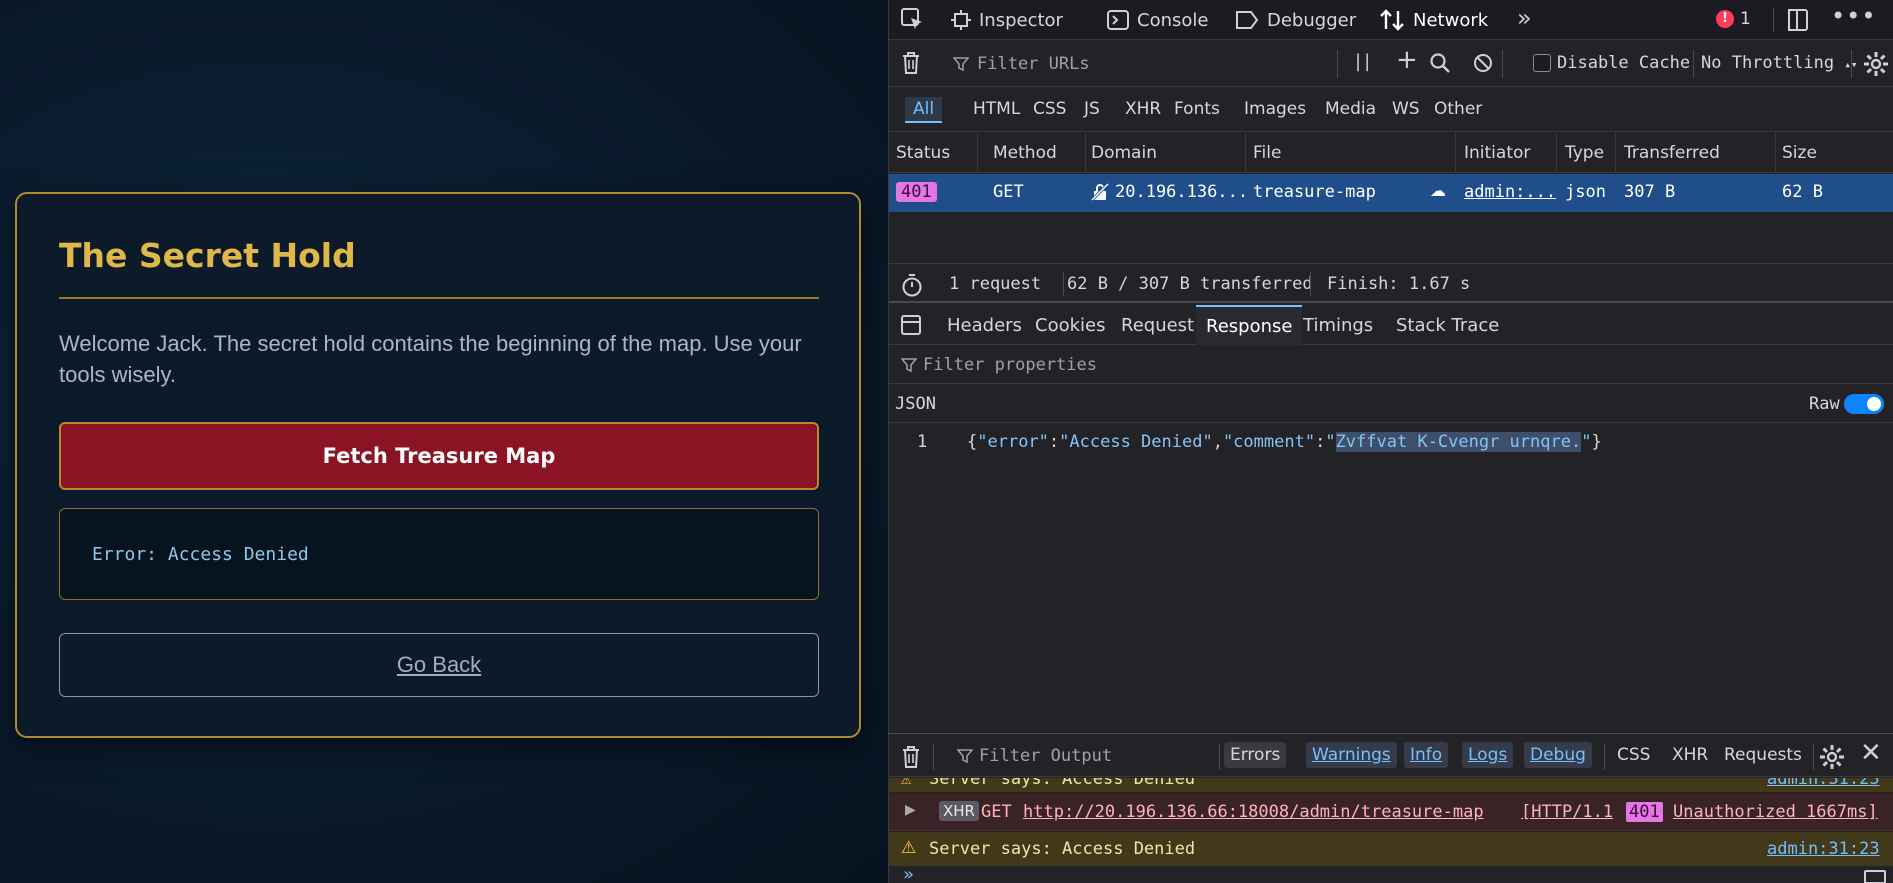 The width and height of the screenshot is (1893, 883). What do you see at coordinates (1690, 755) in the screenshot?
I see `category-xhr: XHR` at bounding box center [1690, 755].